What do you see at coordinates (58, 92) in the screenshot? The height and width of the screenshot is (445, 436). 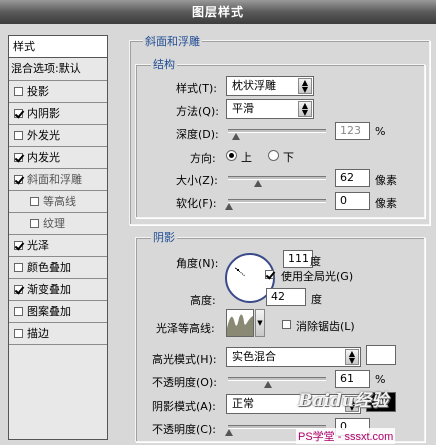 I see `sidebar-item: 投影` at bounding box center [58, 92].